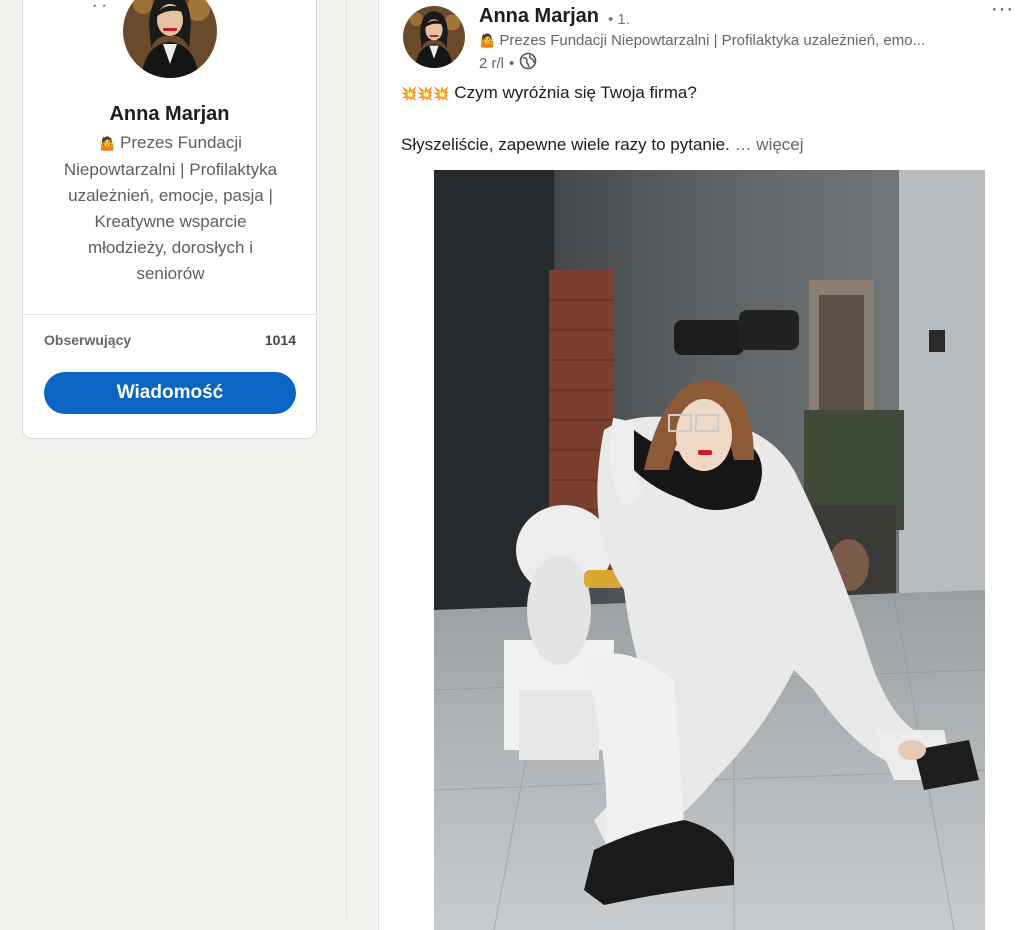 The width and height of the screenshot is (1030, 930). I want to click on post-text-line-1: 💥💥💥 Czym wyróżnia się Twoja firma?, so click(549, 93).